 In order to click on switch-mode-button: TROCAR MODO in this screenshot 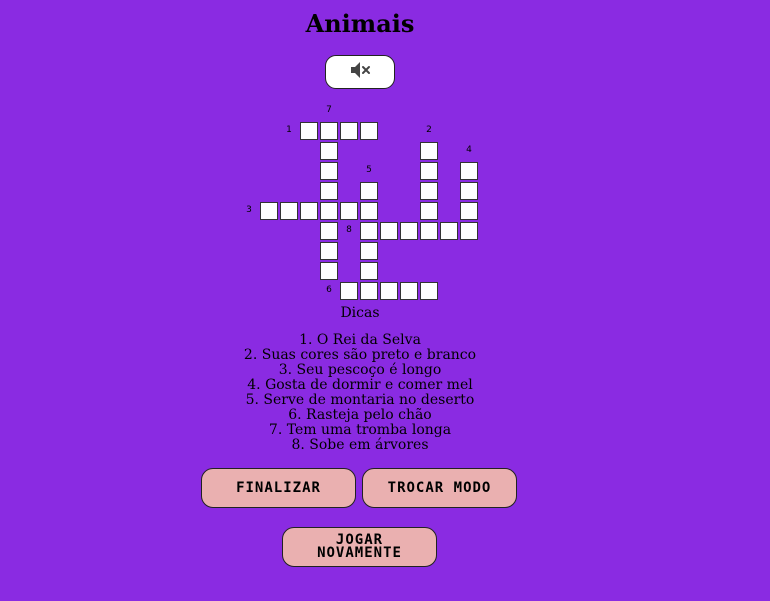, I will do `click(439, 488)`.